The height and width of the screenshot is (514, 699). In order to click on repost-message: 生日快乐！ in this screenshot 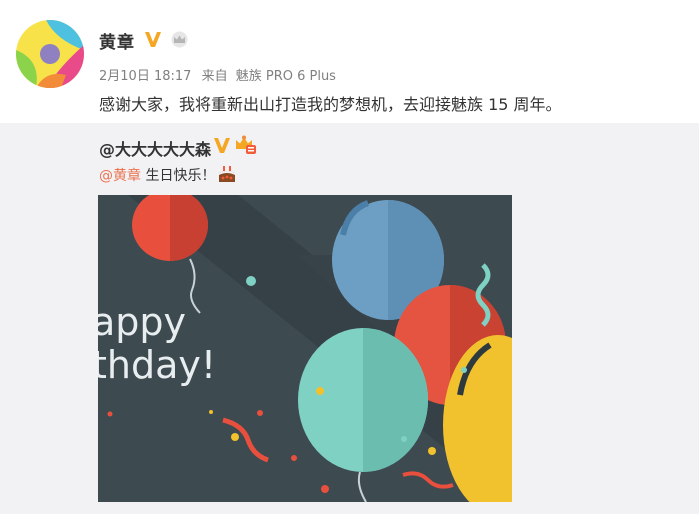, I will do `click(178, 176)`.